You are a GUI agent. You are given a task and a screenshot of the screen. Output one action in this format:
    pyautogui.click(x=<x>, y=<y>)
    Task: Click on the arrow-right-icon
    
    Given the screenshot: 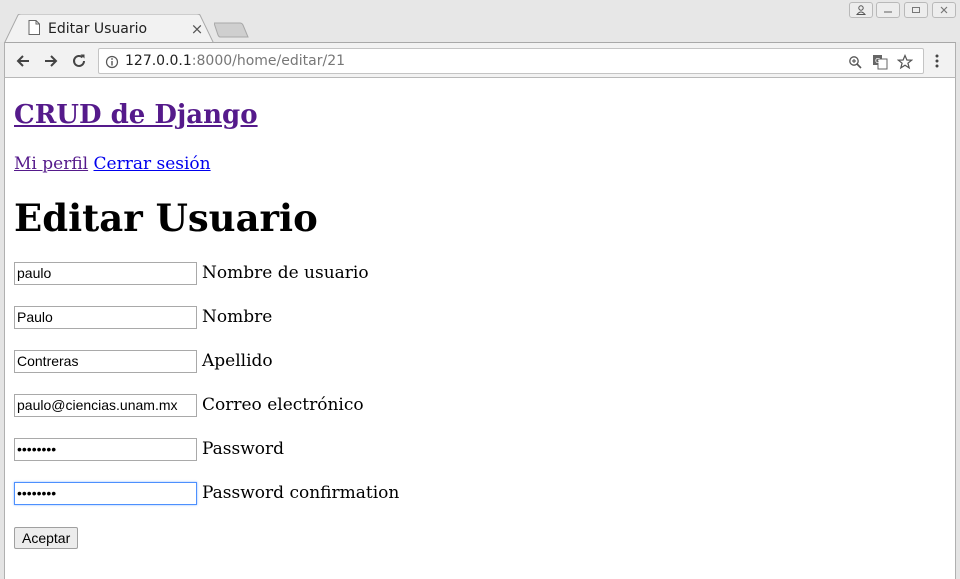 What is the action you would take?
    pyautogui.click(x=51, y=61)
    